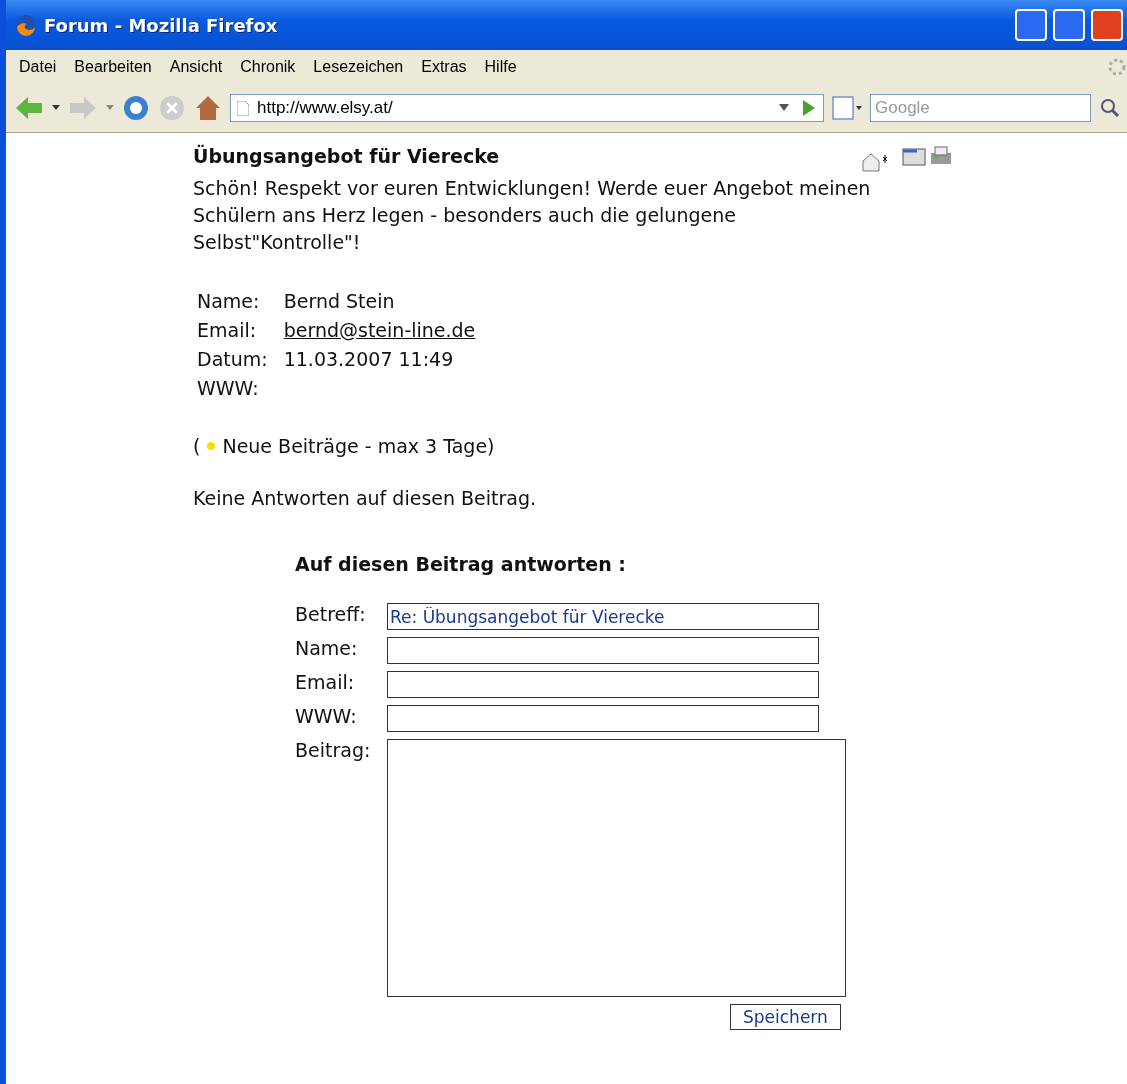 Image resolution: width=1127 pixels, height=1084 pixels. Describe the element at coordinates (243, 108) in the screenshot. I see `page-icon` at that location.